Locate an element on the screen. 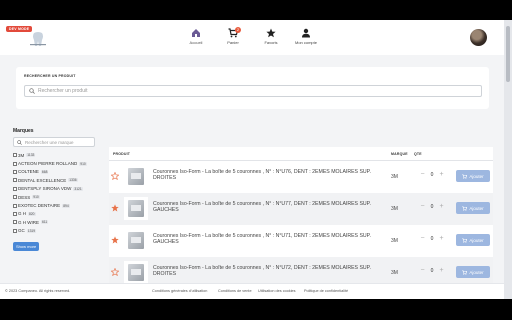 The image size is (512, 320). brand-item: COLTENE 668 is located at coordinates (58, 172).